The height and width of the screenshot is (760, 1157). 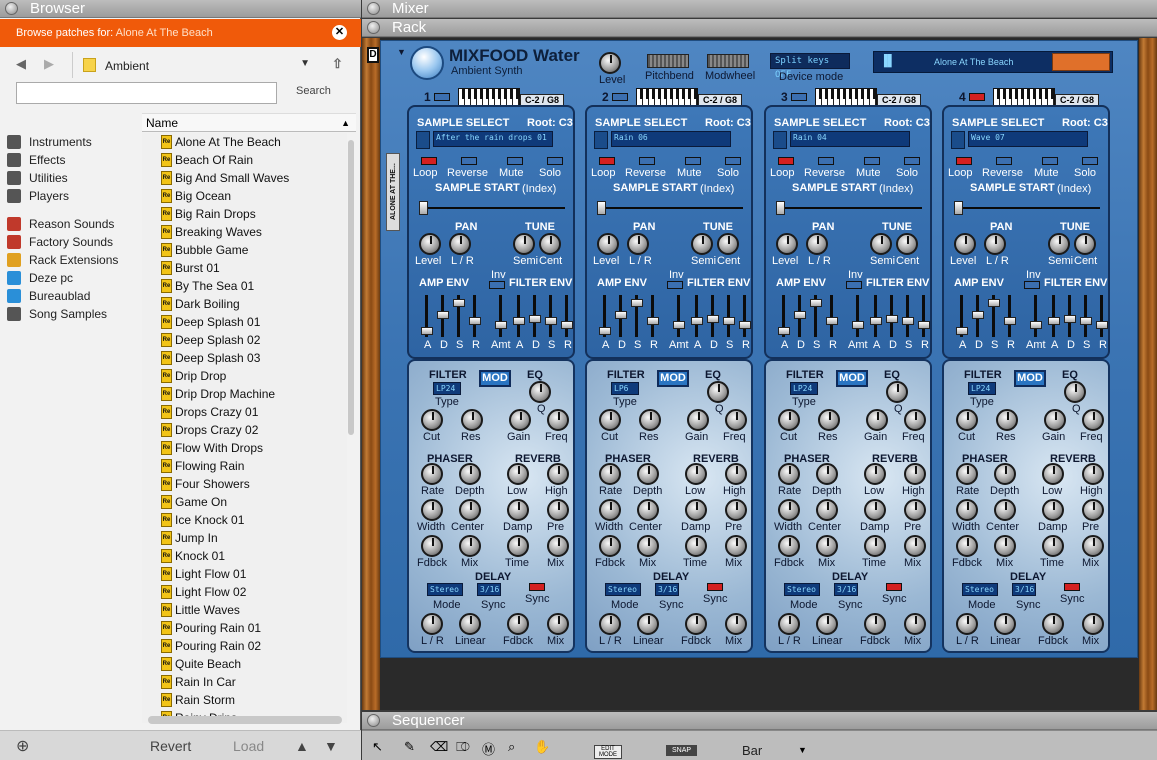 I want to click on pan-knob, so click(x=638, y=244).